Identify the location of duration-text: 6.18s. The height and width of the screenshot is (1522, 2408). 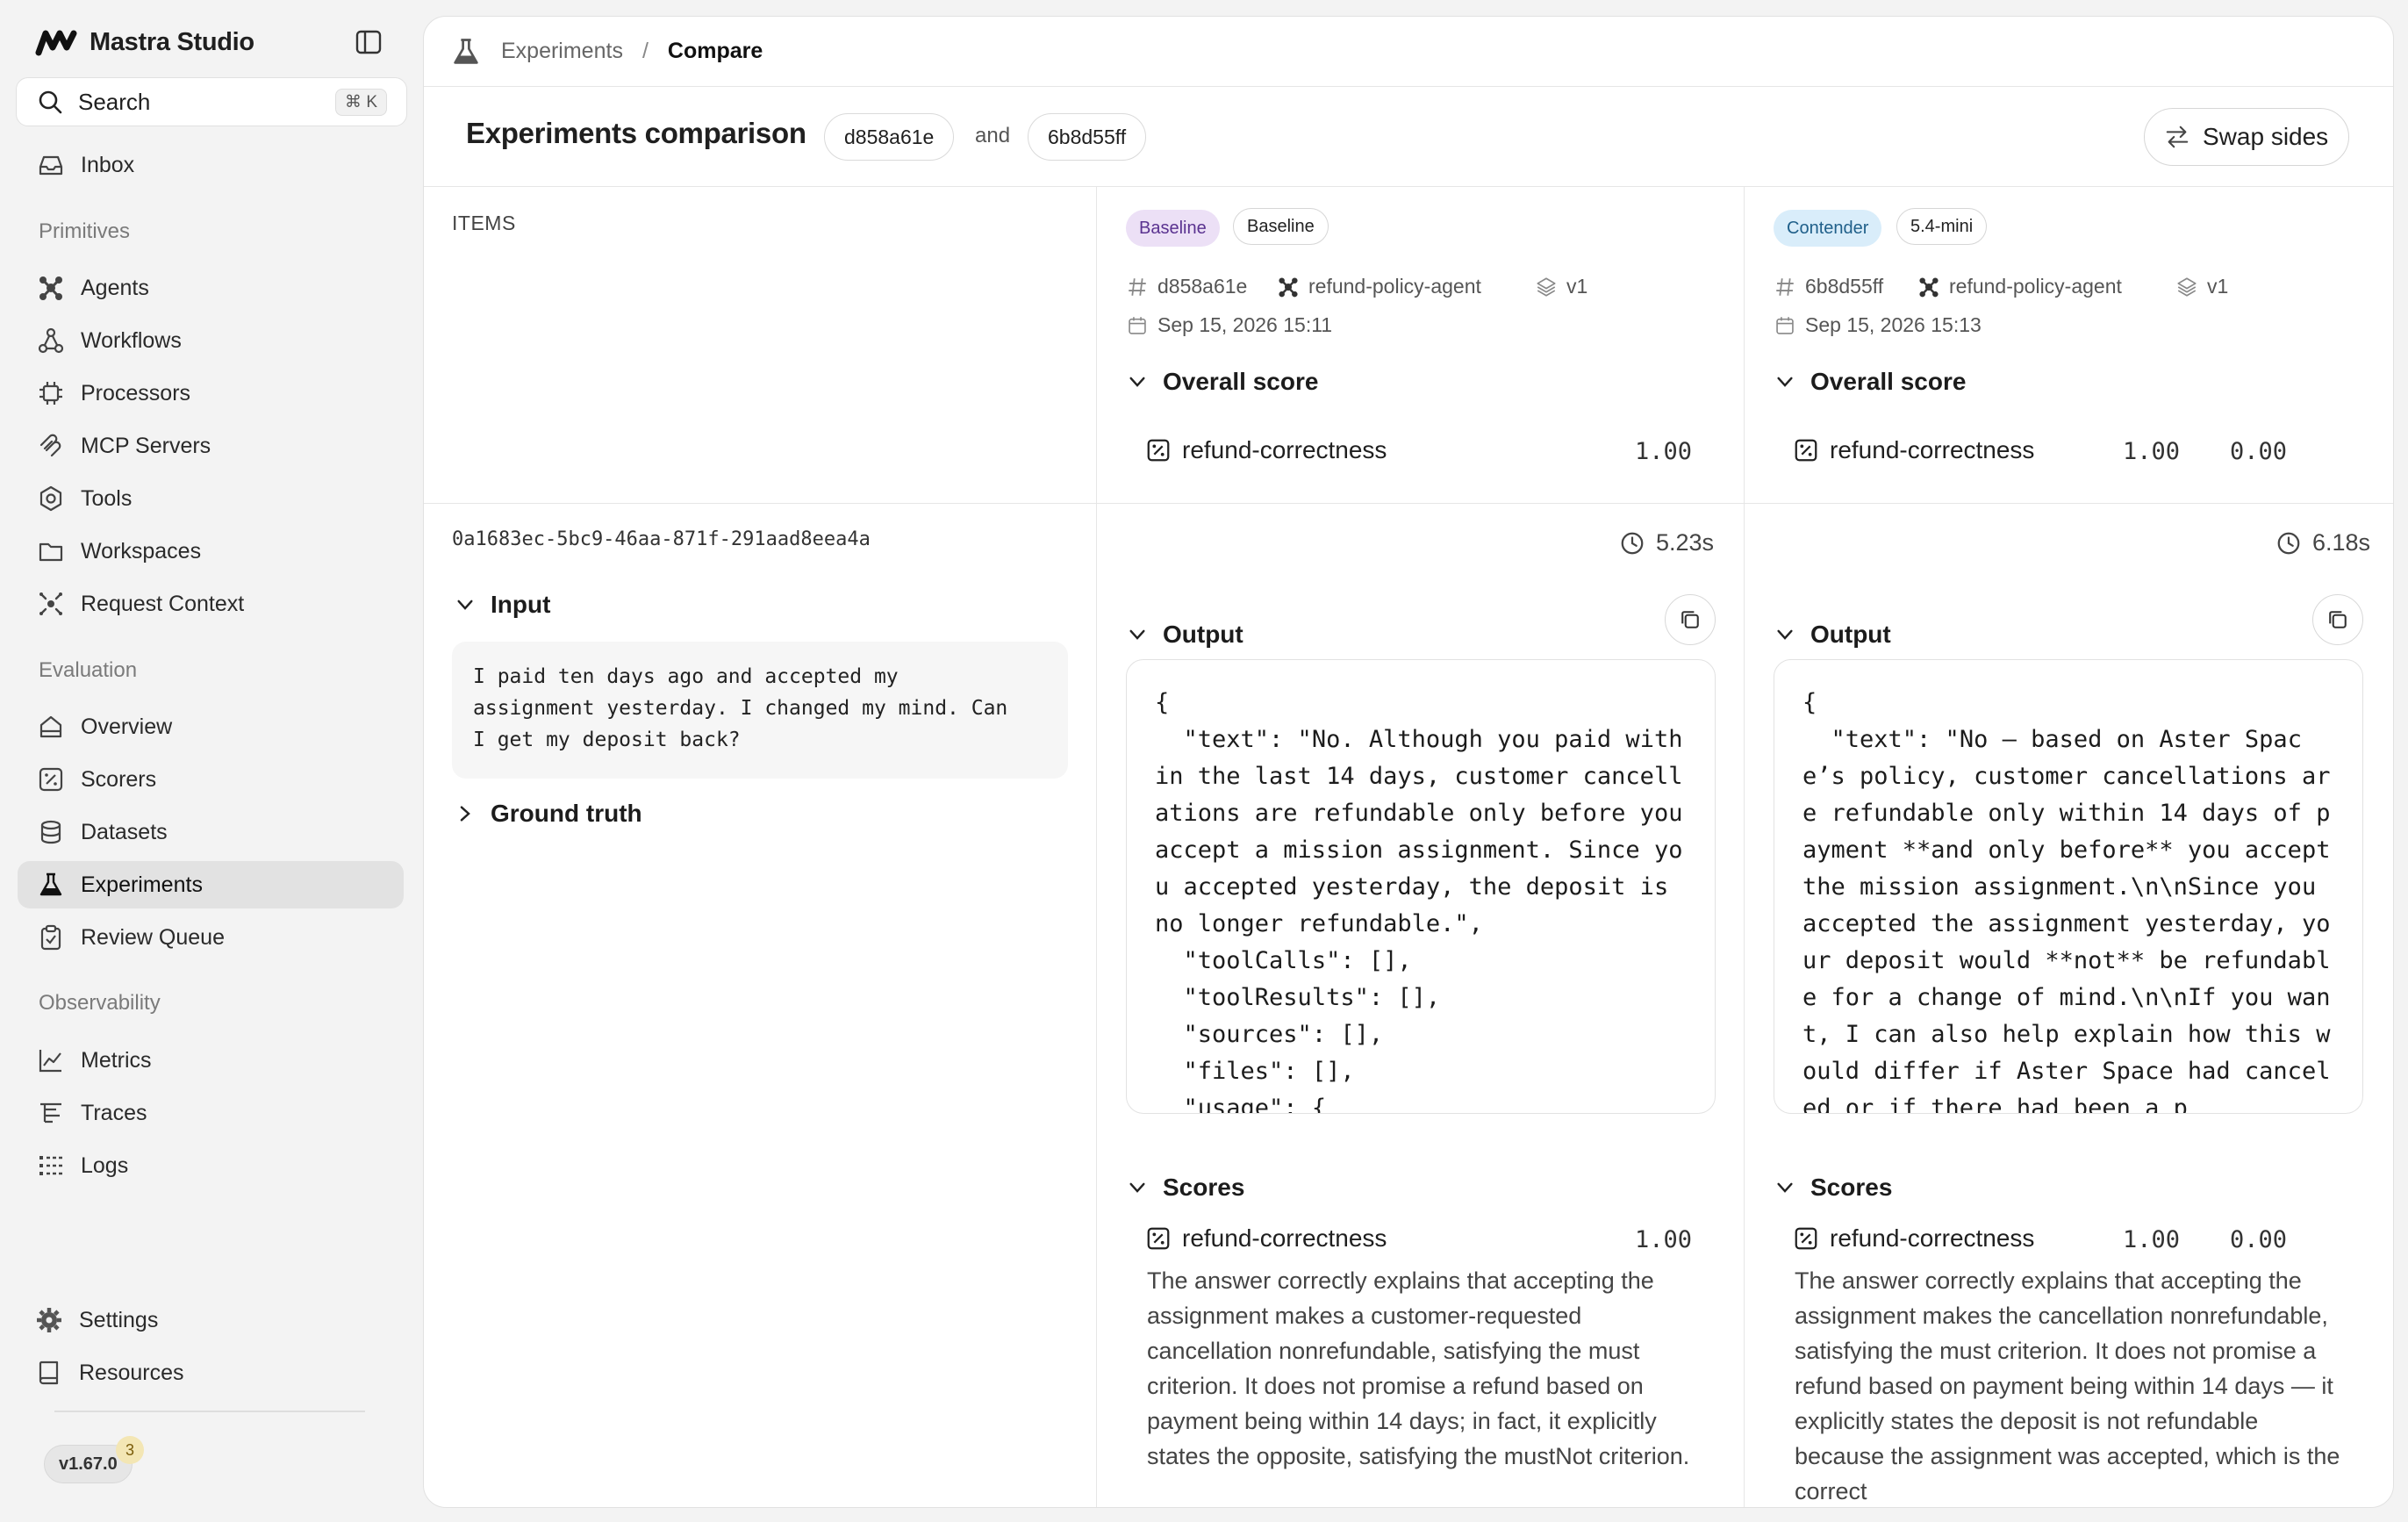
(2341, 542).